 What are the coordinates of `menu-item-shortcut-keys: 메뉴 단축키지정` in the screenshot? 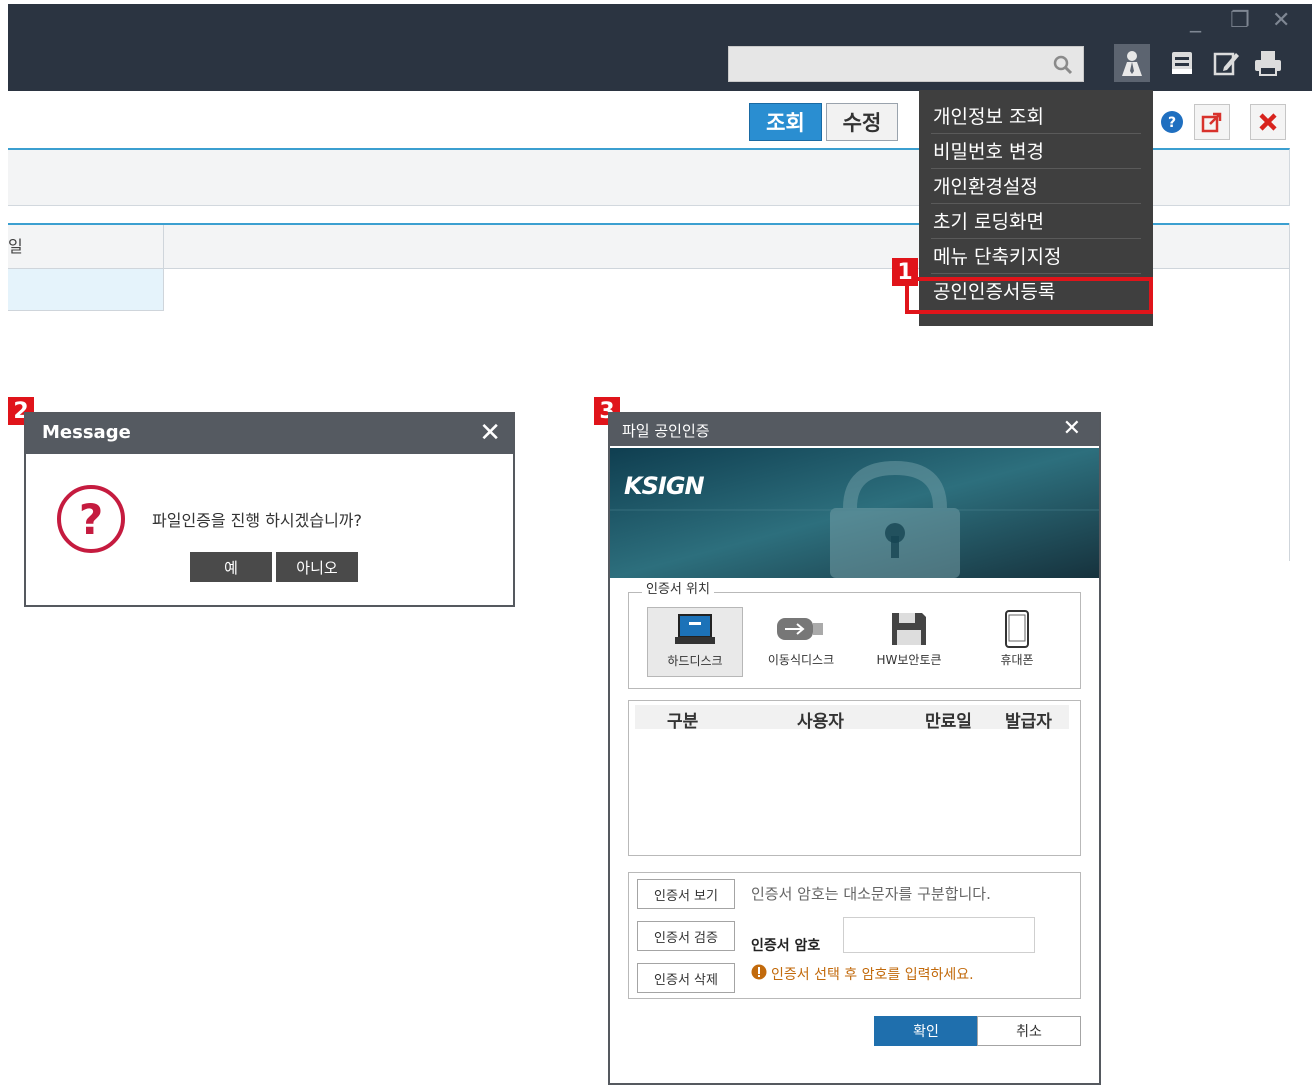 It's located at (1036, 257).